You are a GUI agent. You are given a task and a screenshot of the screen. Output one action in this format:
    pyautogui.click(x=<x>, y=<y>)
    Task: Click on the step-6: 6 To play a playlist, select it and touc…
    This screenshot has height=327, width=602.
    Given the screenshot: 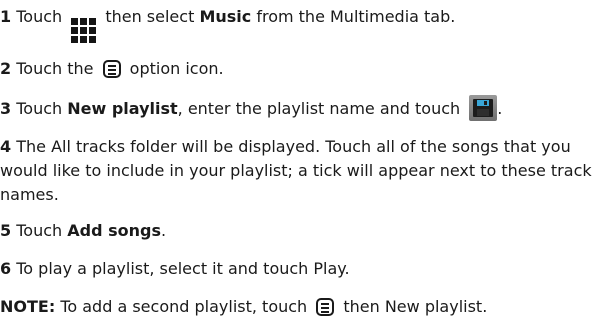 What is the action you would take?
    pyautogui.click(x=301, y=269)
    